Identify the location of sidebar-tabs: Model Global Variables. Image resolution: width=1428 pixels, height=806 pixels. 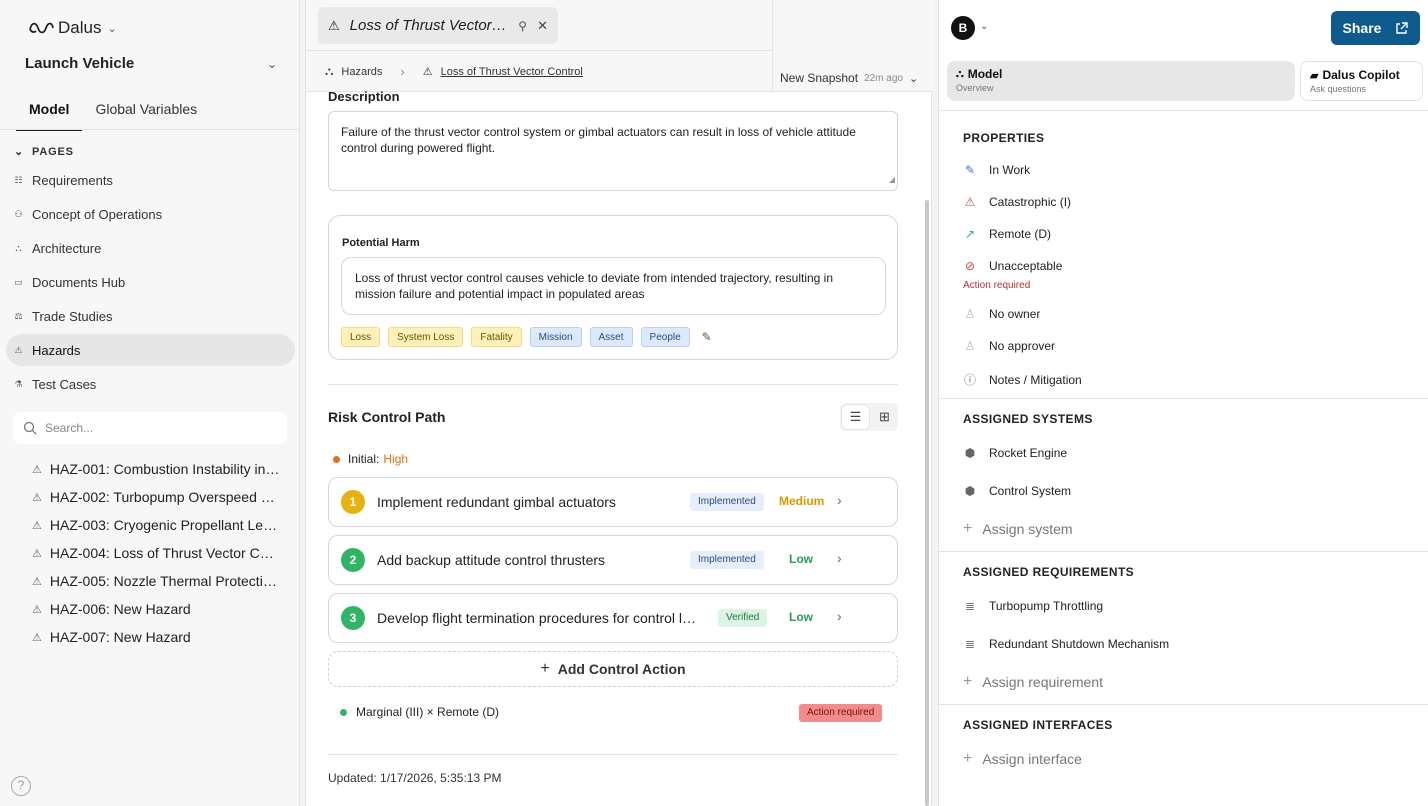
(113, 113).